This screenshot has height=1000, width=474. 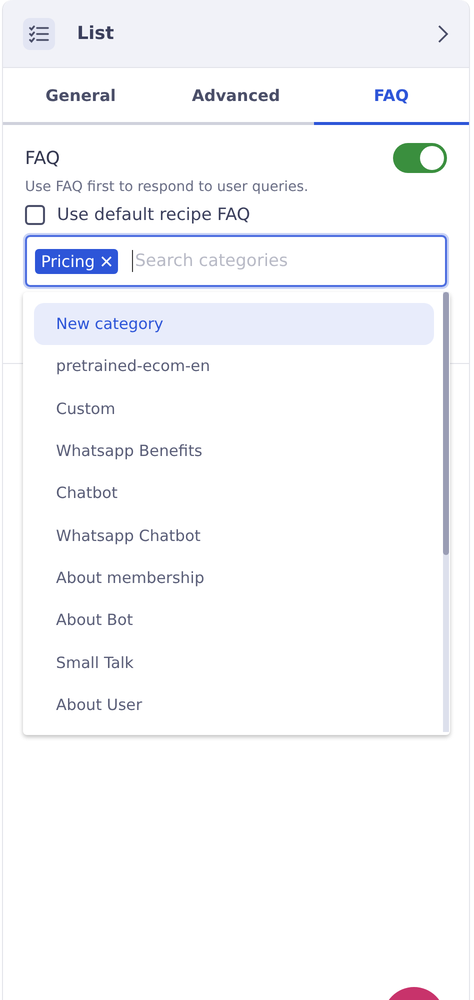 I want to click on menu-item: Whatsapp Benefits, so click(x=234, y=451).